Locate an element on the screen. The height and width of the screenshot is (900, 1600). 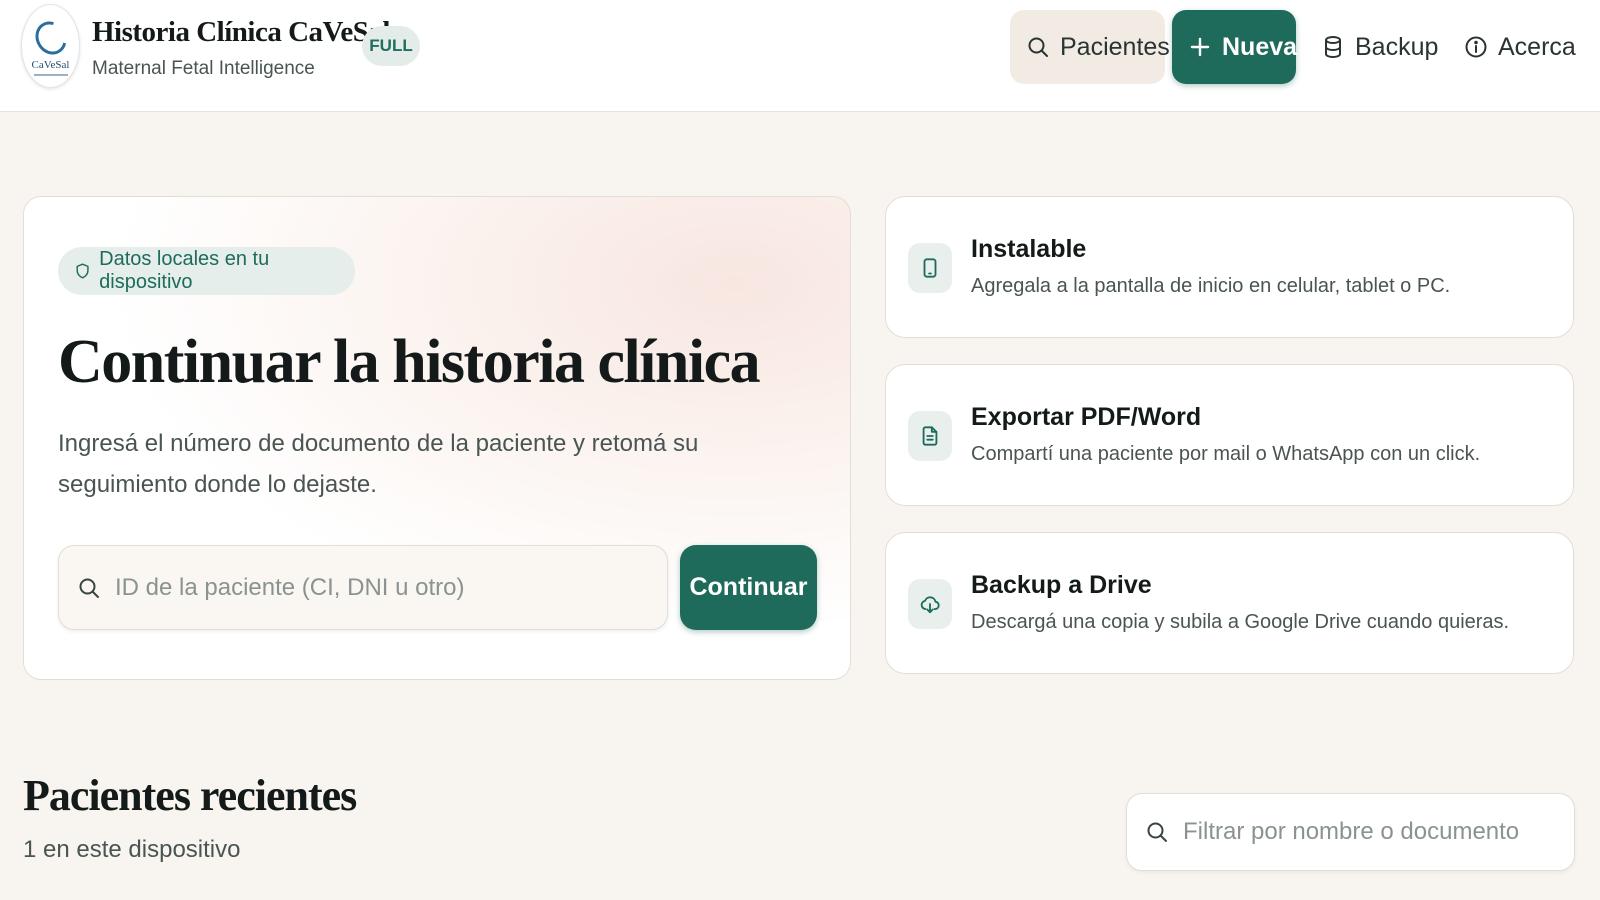
patient-id-field is located at coordinates (363, 587).